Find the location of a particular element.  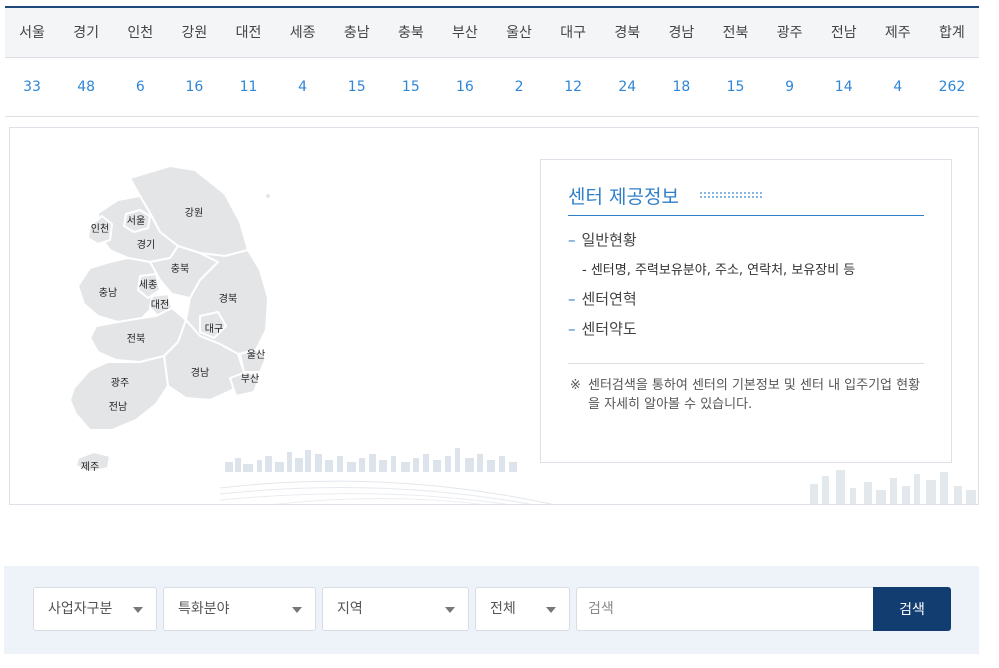

region-header-gyeonggi: 경기 is located at coordinates (86, 32).